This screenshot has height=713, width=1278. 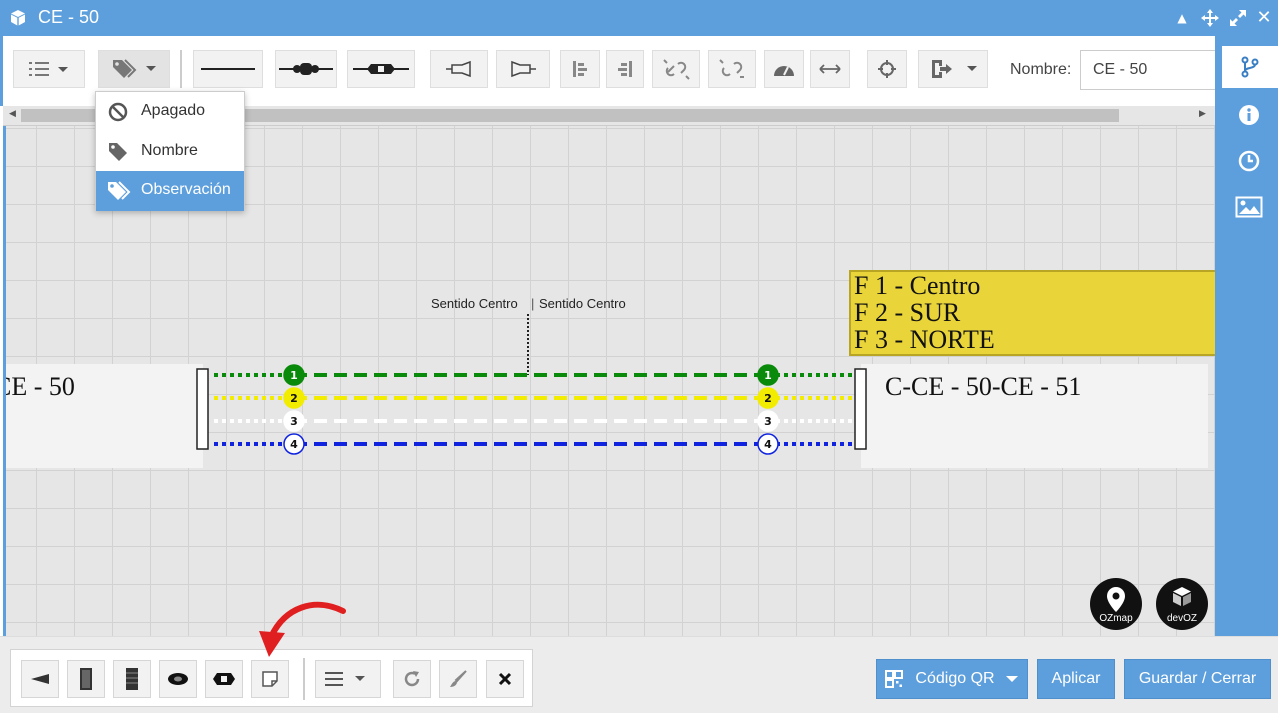 I want to click on center-view-button, so click(x=887, y=69).